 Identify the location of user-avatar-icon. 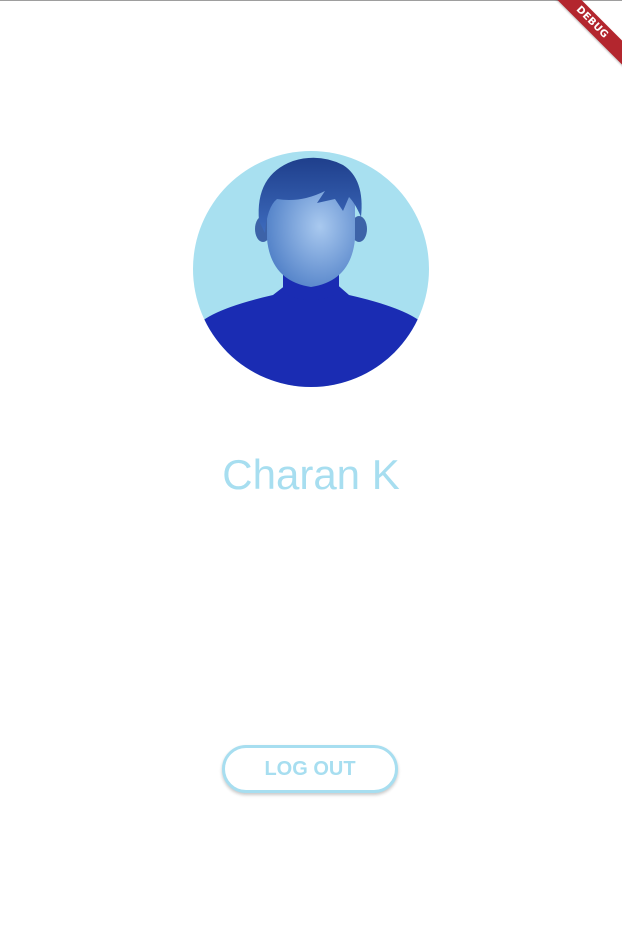
(311, 269).